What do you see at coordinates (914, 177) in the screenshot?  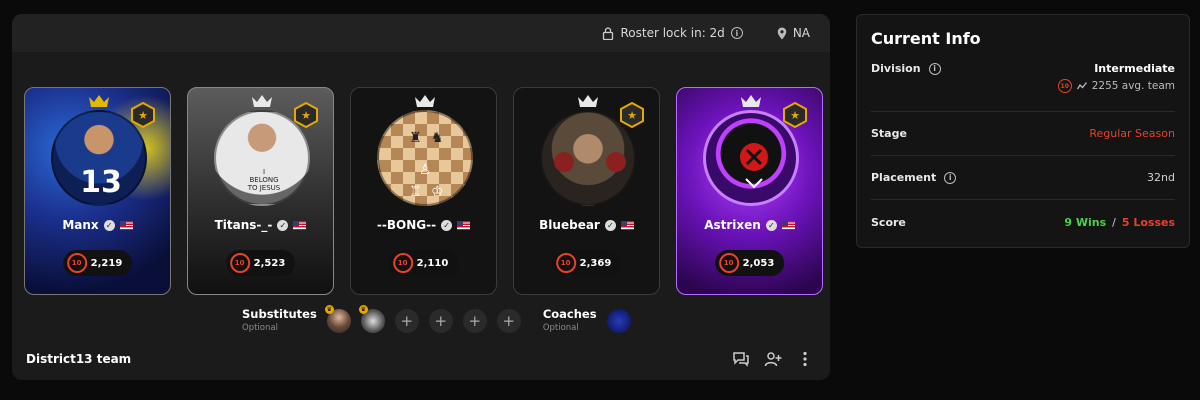 I see `placement-label: Placement i` at bounding box center [914, 177].